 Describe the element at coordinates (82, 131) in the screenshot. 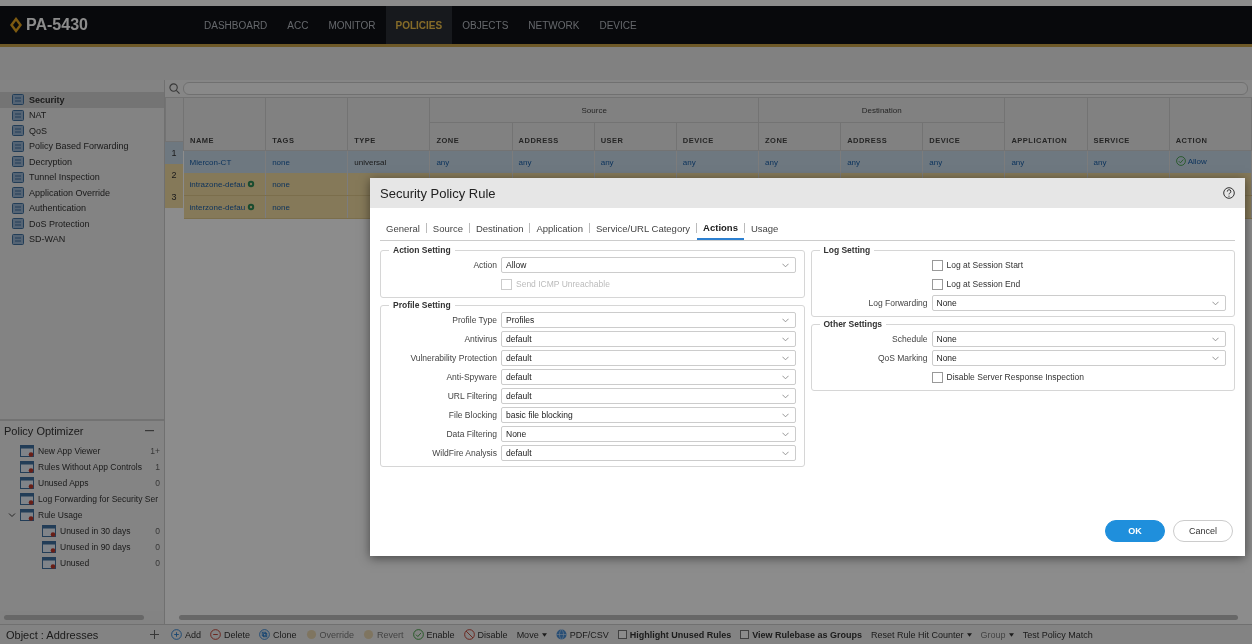

I see `sidebar-item: QoS` at that location.